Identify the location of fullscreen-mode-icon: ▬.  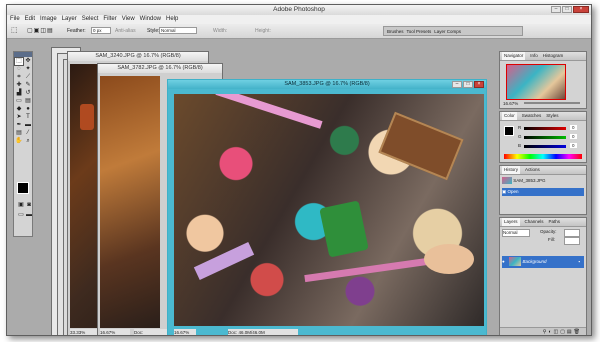
(29, 215).